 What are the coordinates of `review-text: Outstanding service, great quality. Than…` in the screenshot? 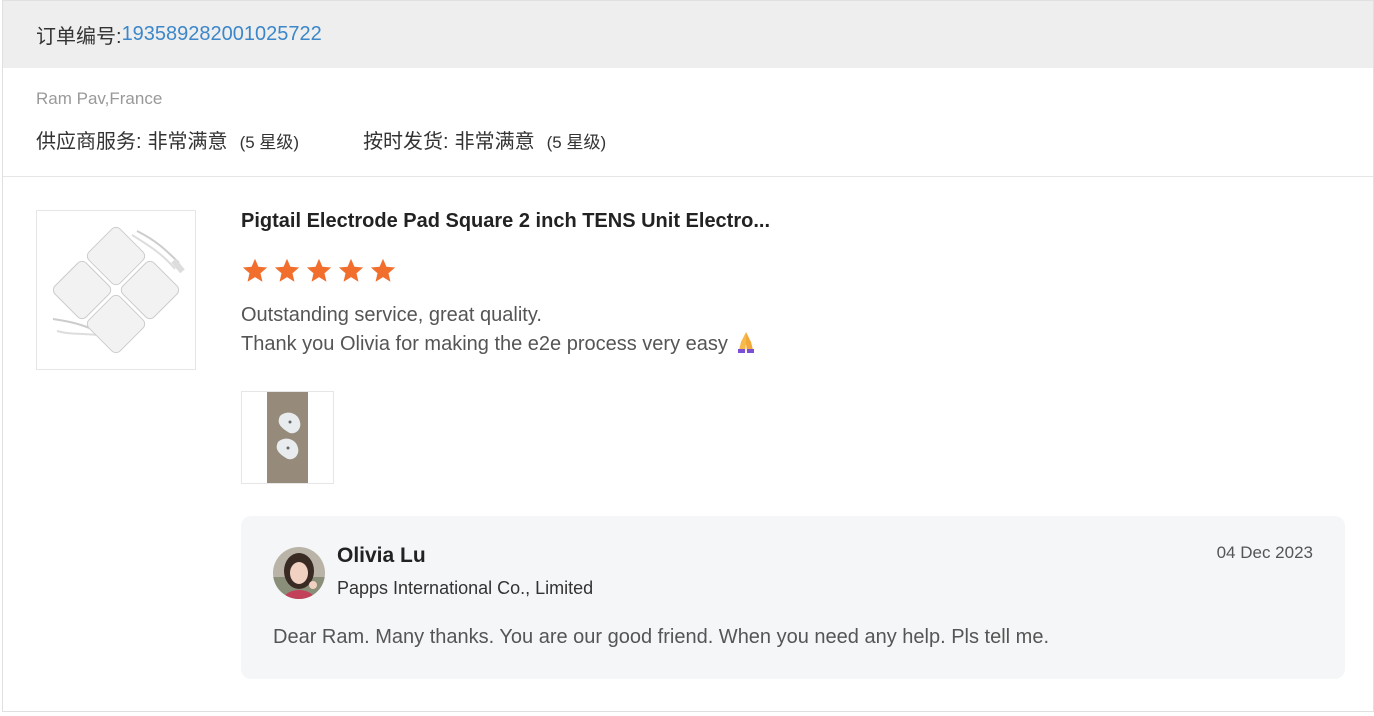 It's located at (499, 332).